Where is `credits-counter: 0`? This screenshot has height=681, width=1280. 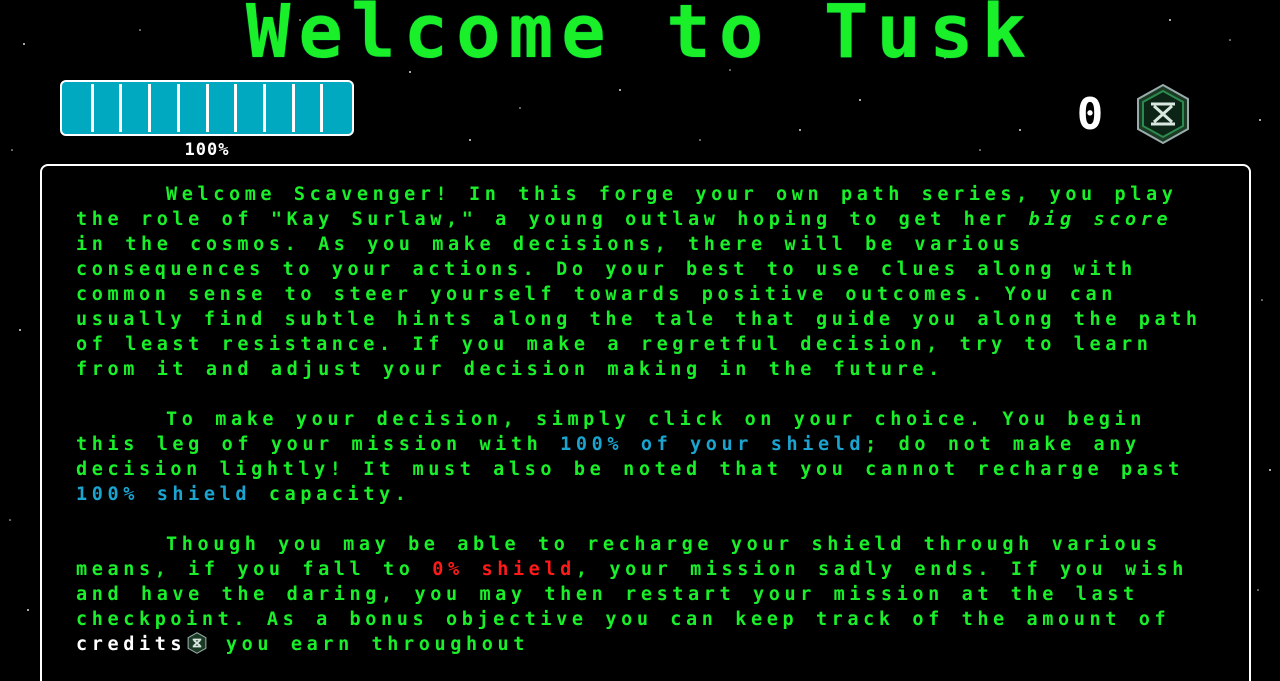
credits-counter: 0 is located at coordinates (1090, 114).